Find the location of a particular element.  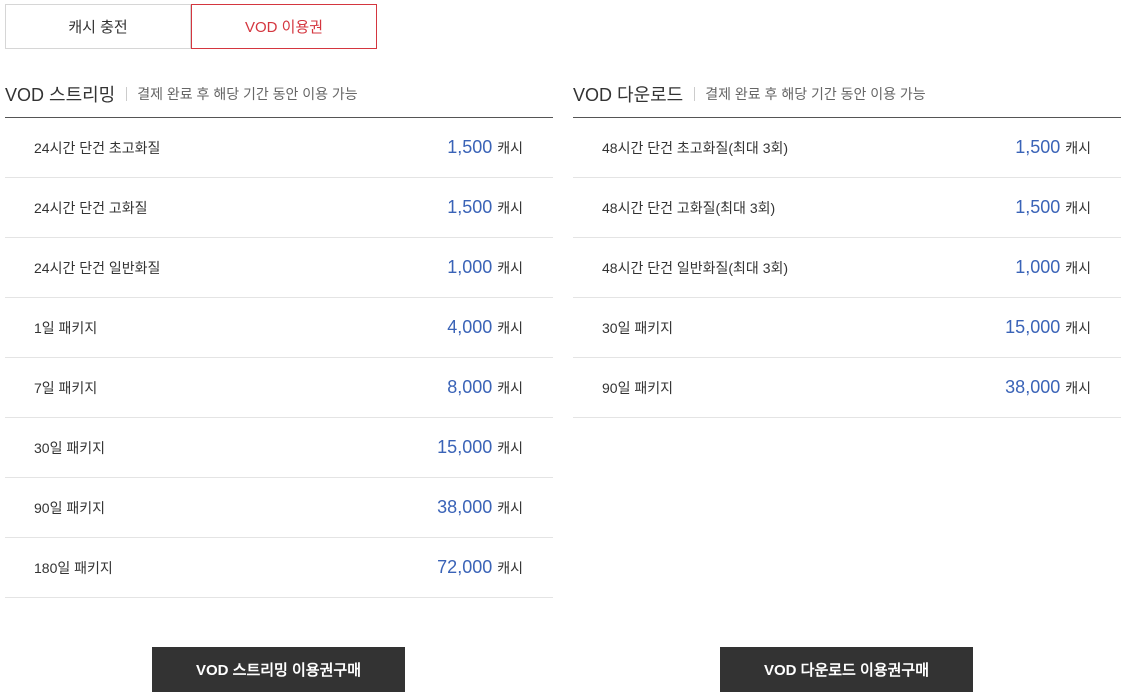

plan-name: 180일 패키지 is located at coordinates (73, 567).